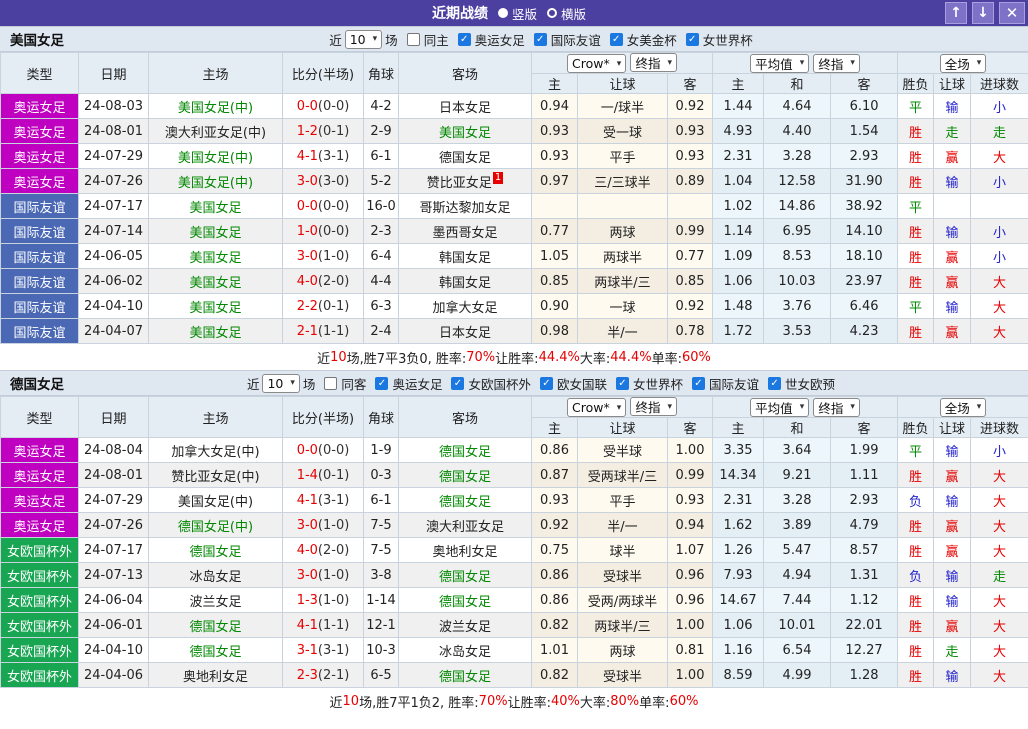 The width and height of the screenshot is (1028, 729). Describe the element at coordinates (554, 427) in the screenshot. I see `sub-column-header: 主` at that location.